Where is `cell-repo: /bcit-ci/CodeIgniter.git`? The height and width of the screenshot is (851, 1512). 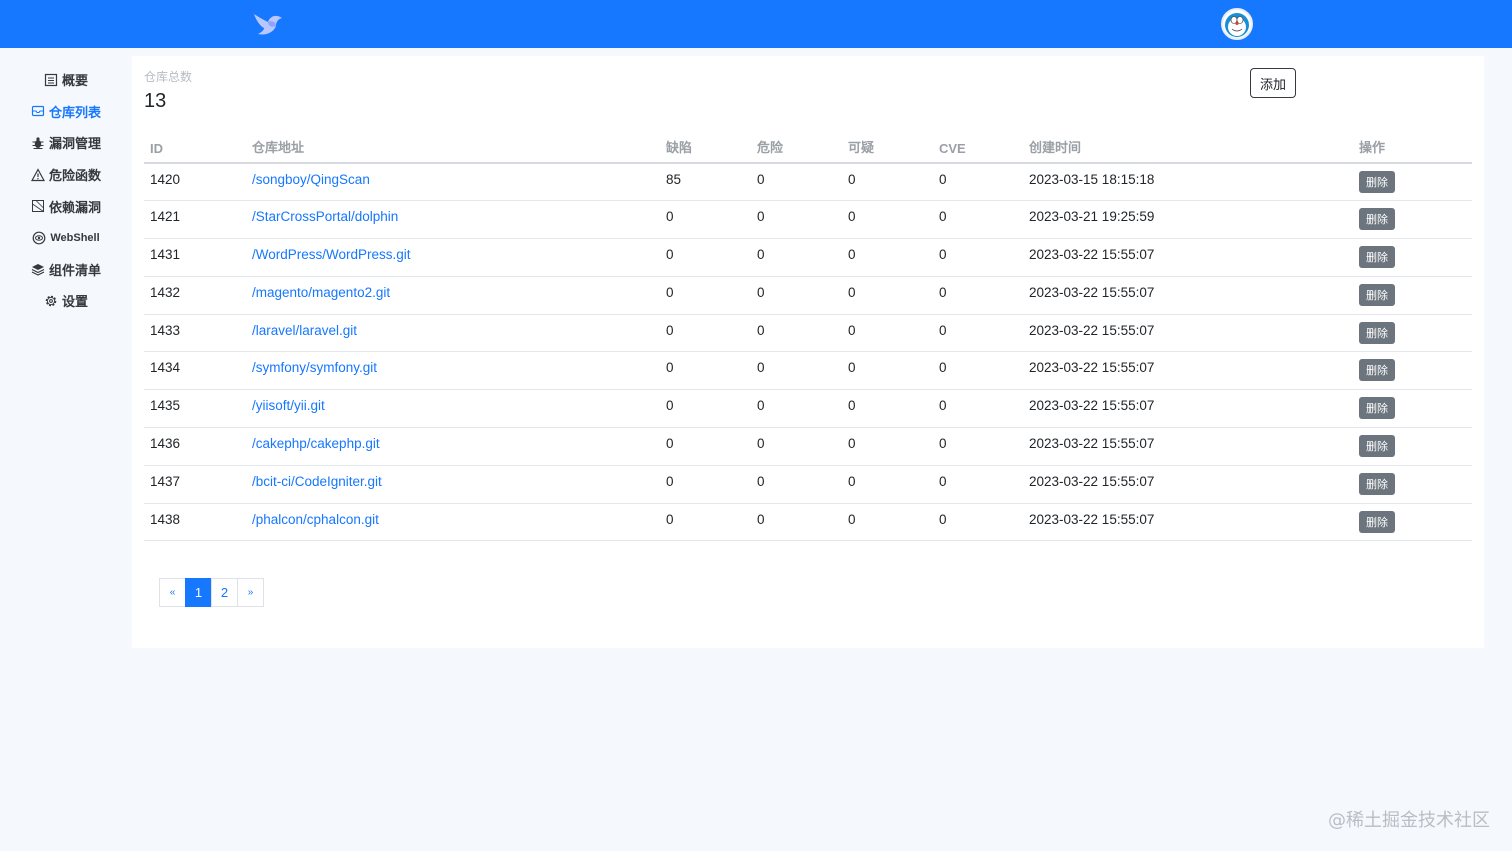
cell-repo: /bcit-ci/CodeIgniter.git is located at coordinates (453, 484).